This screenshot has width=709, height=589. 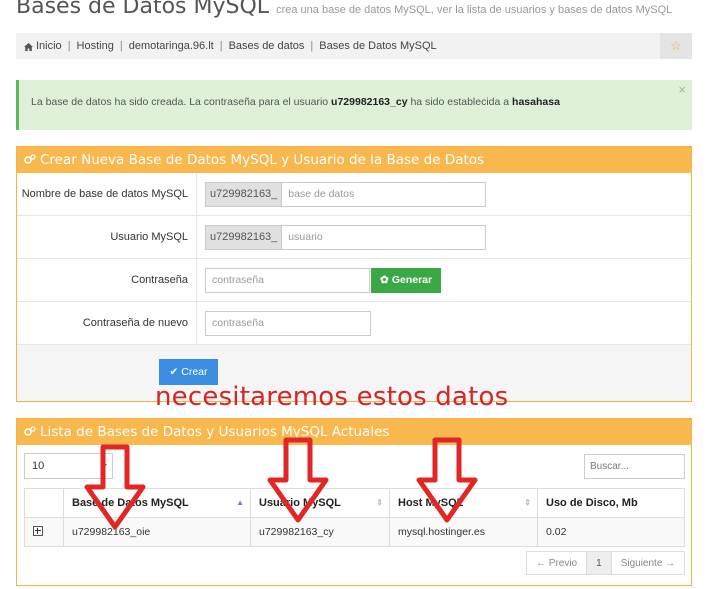 I want to click on db-user-input: usuario, so click(x=384, y=237).